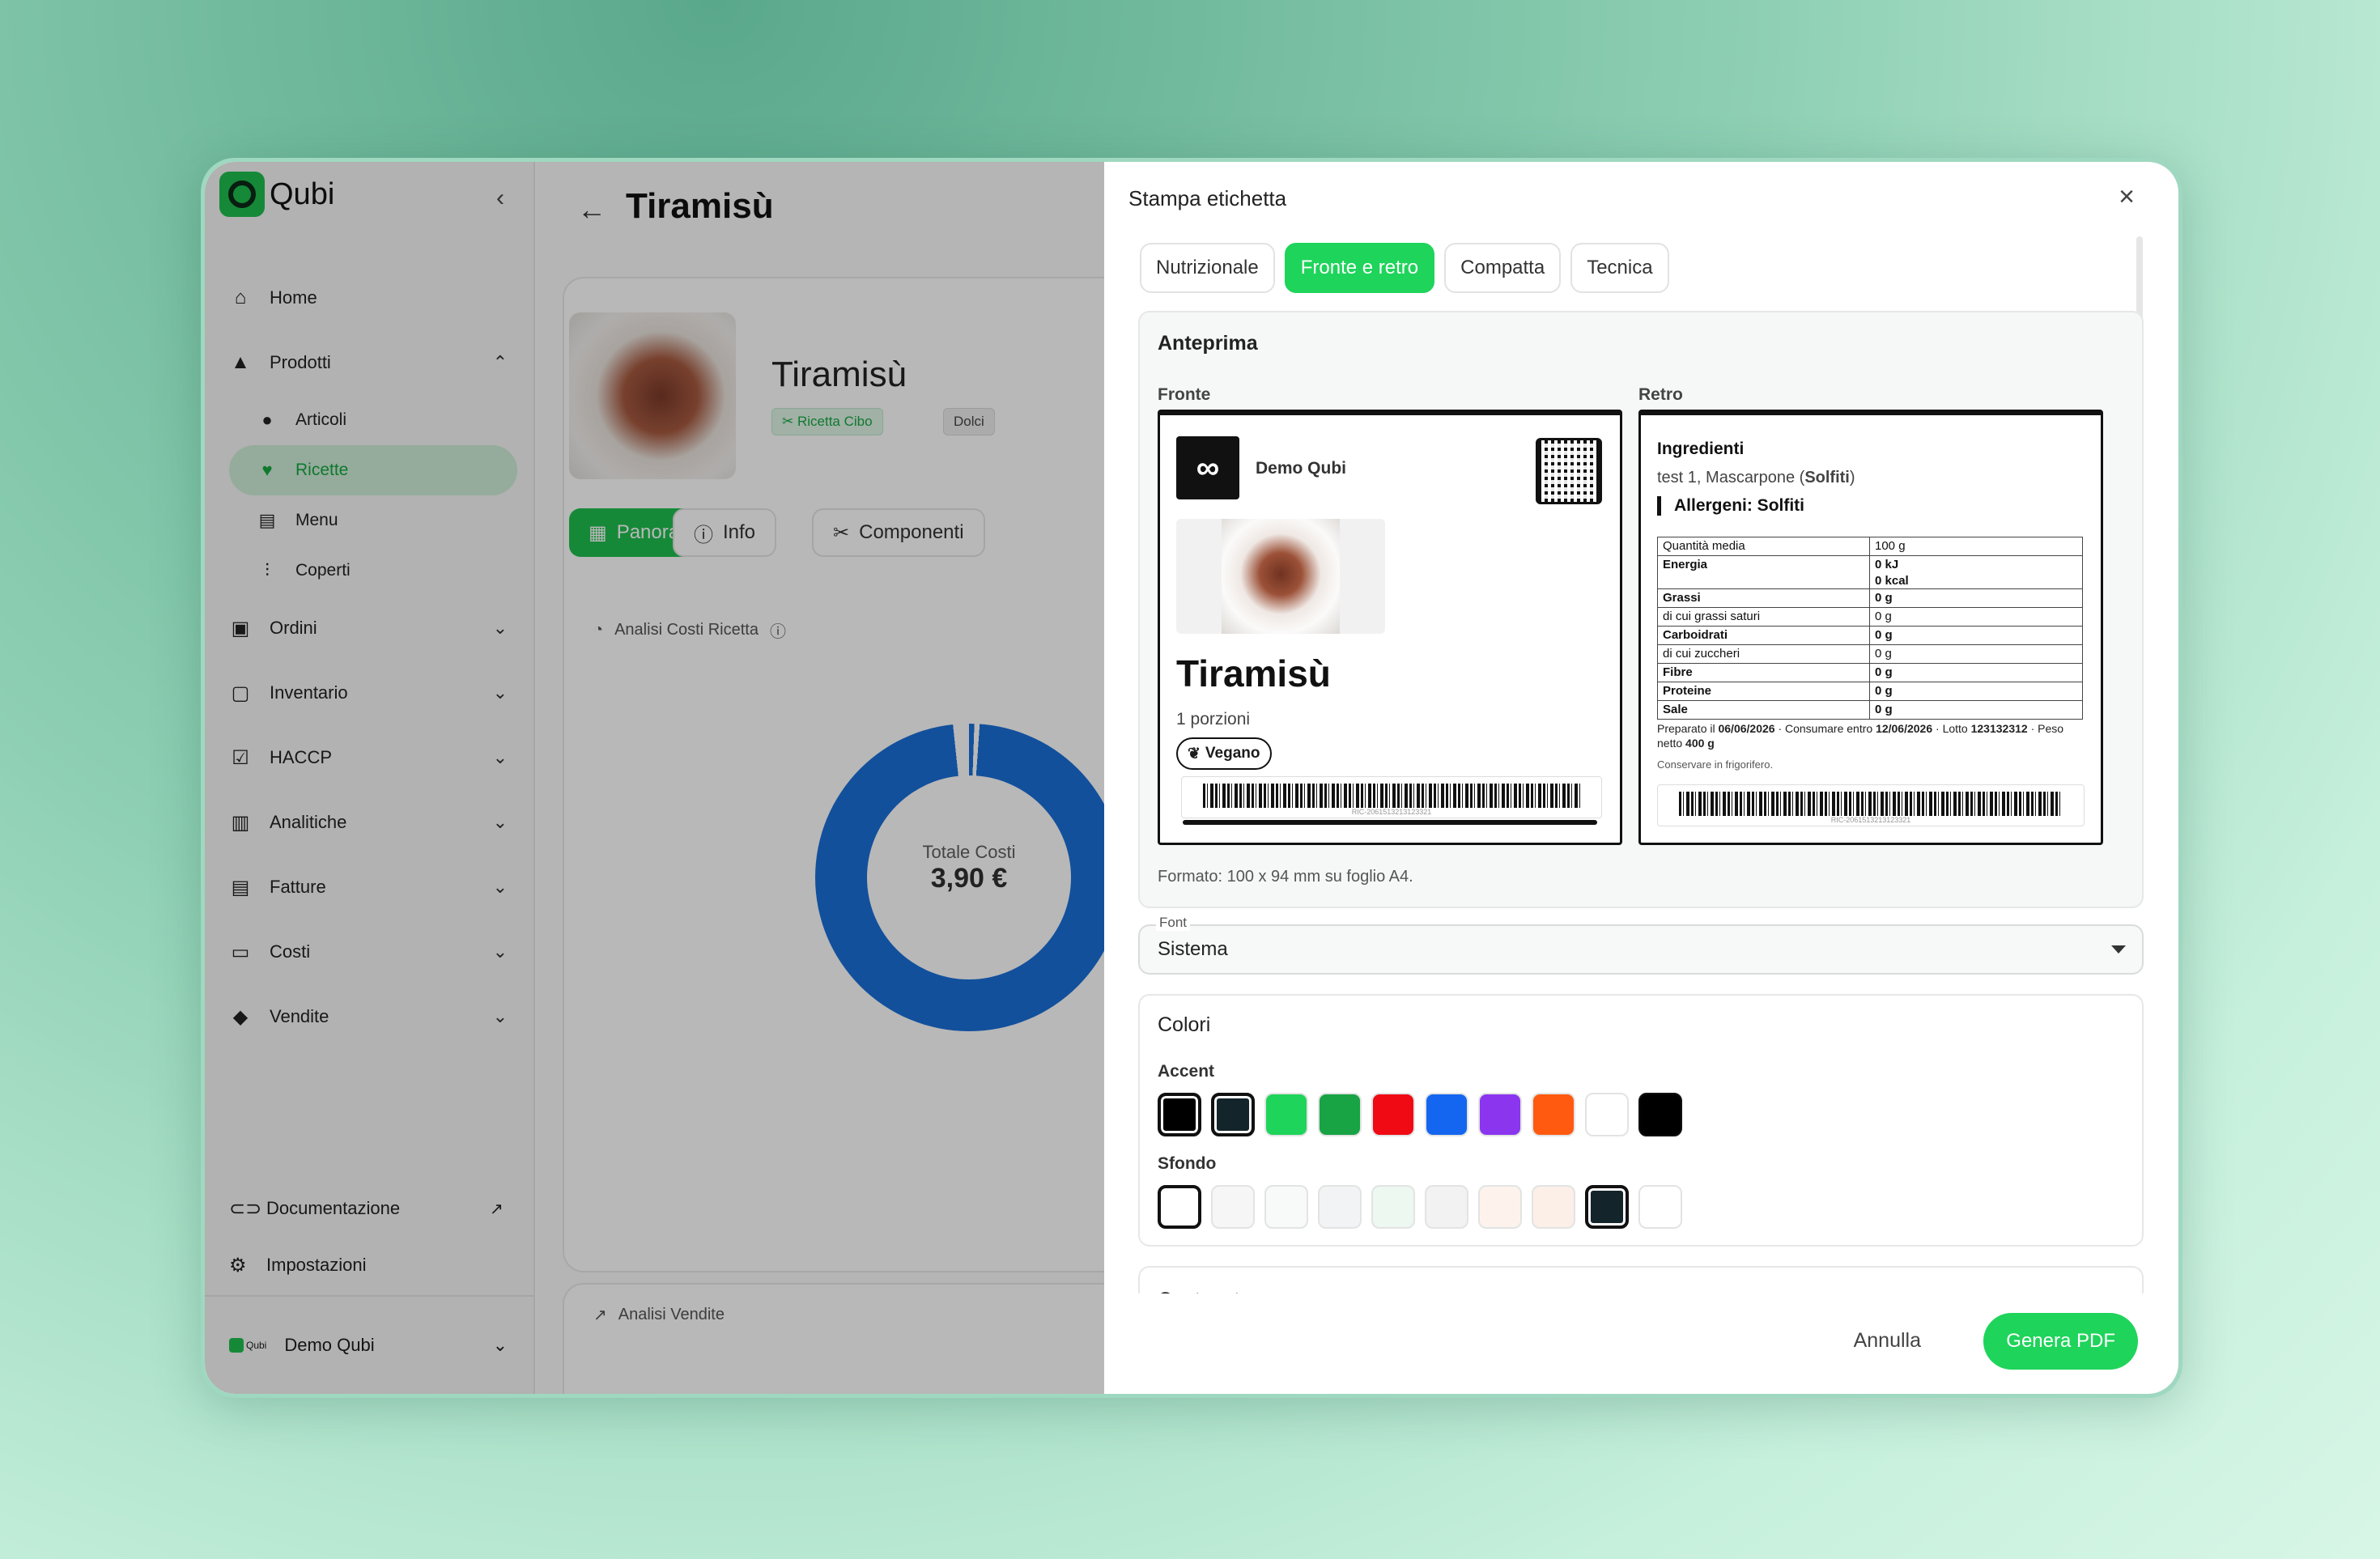  What do you see at coordinates (2060, 1341) in the screenshot?
I see `generate-pdf-button: Genera PDF` at bounding box center [2060, 1341].